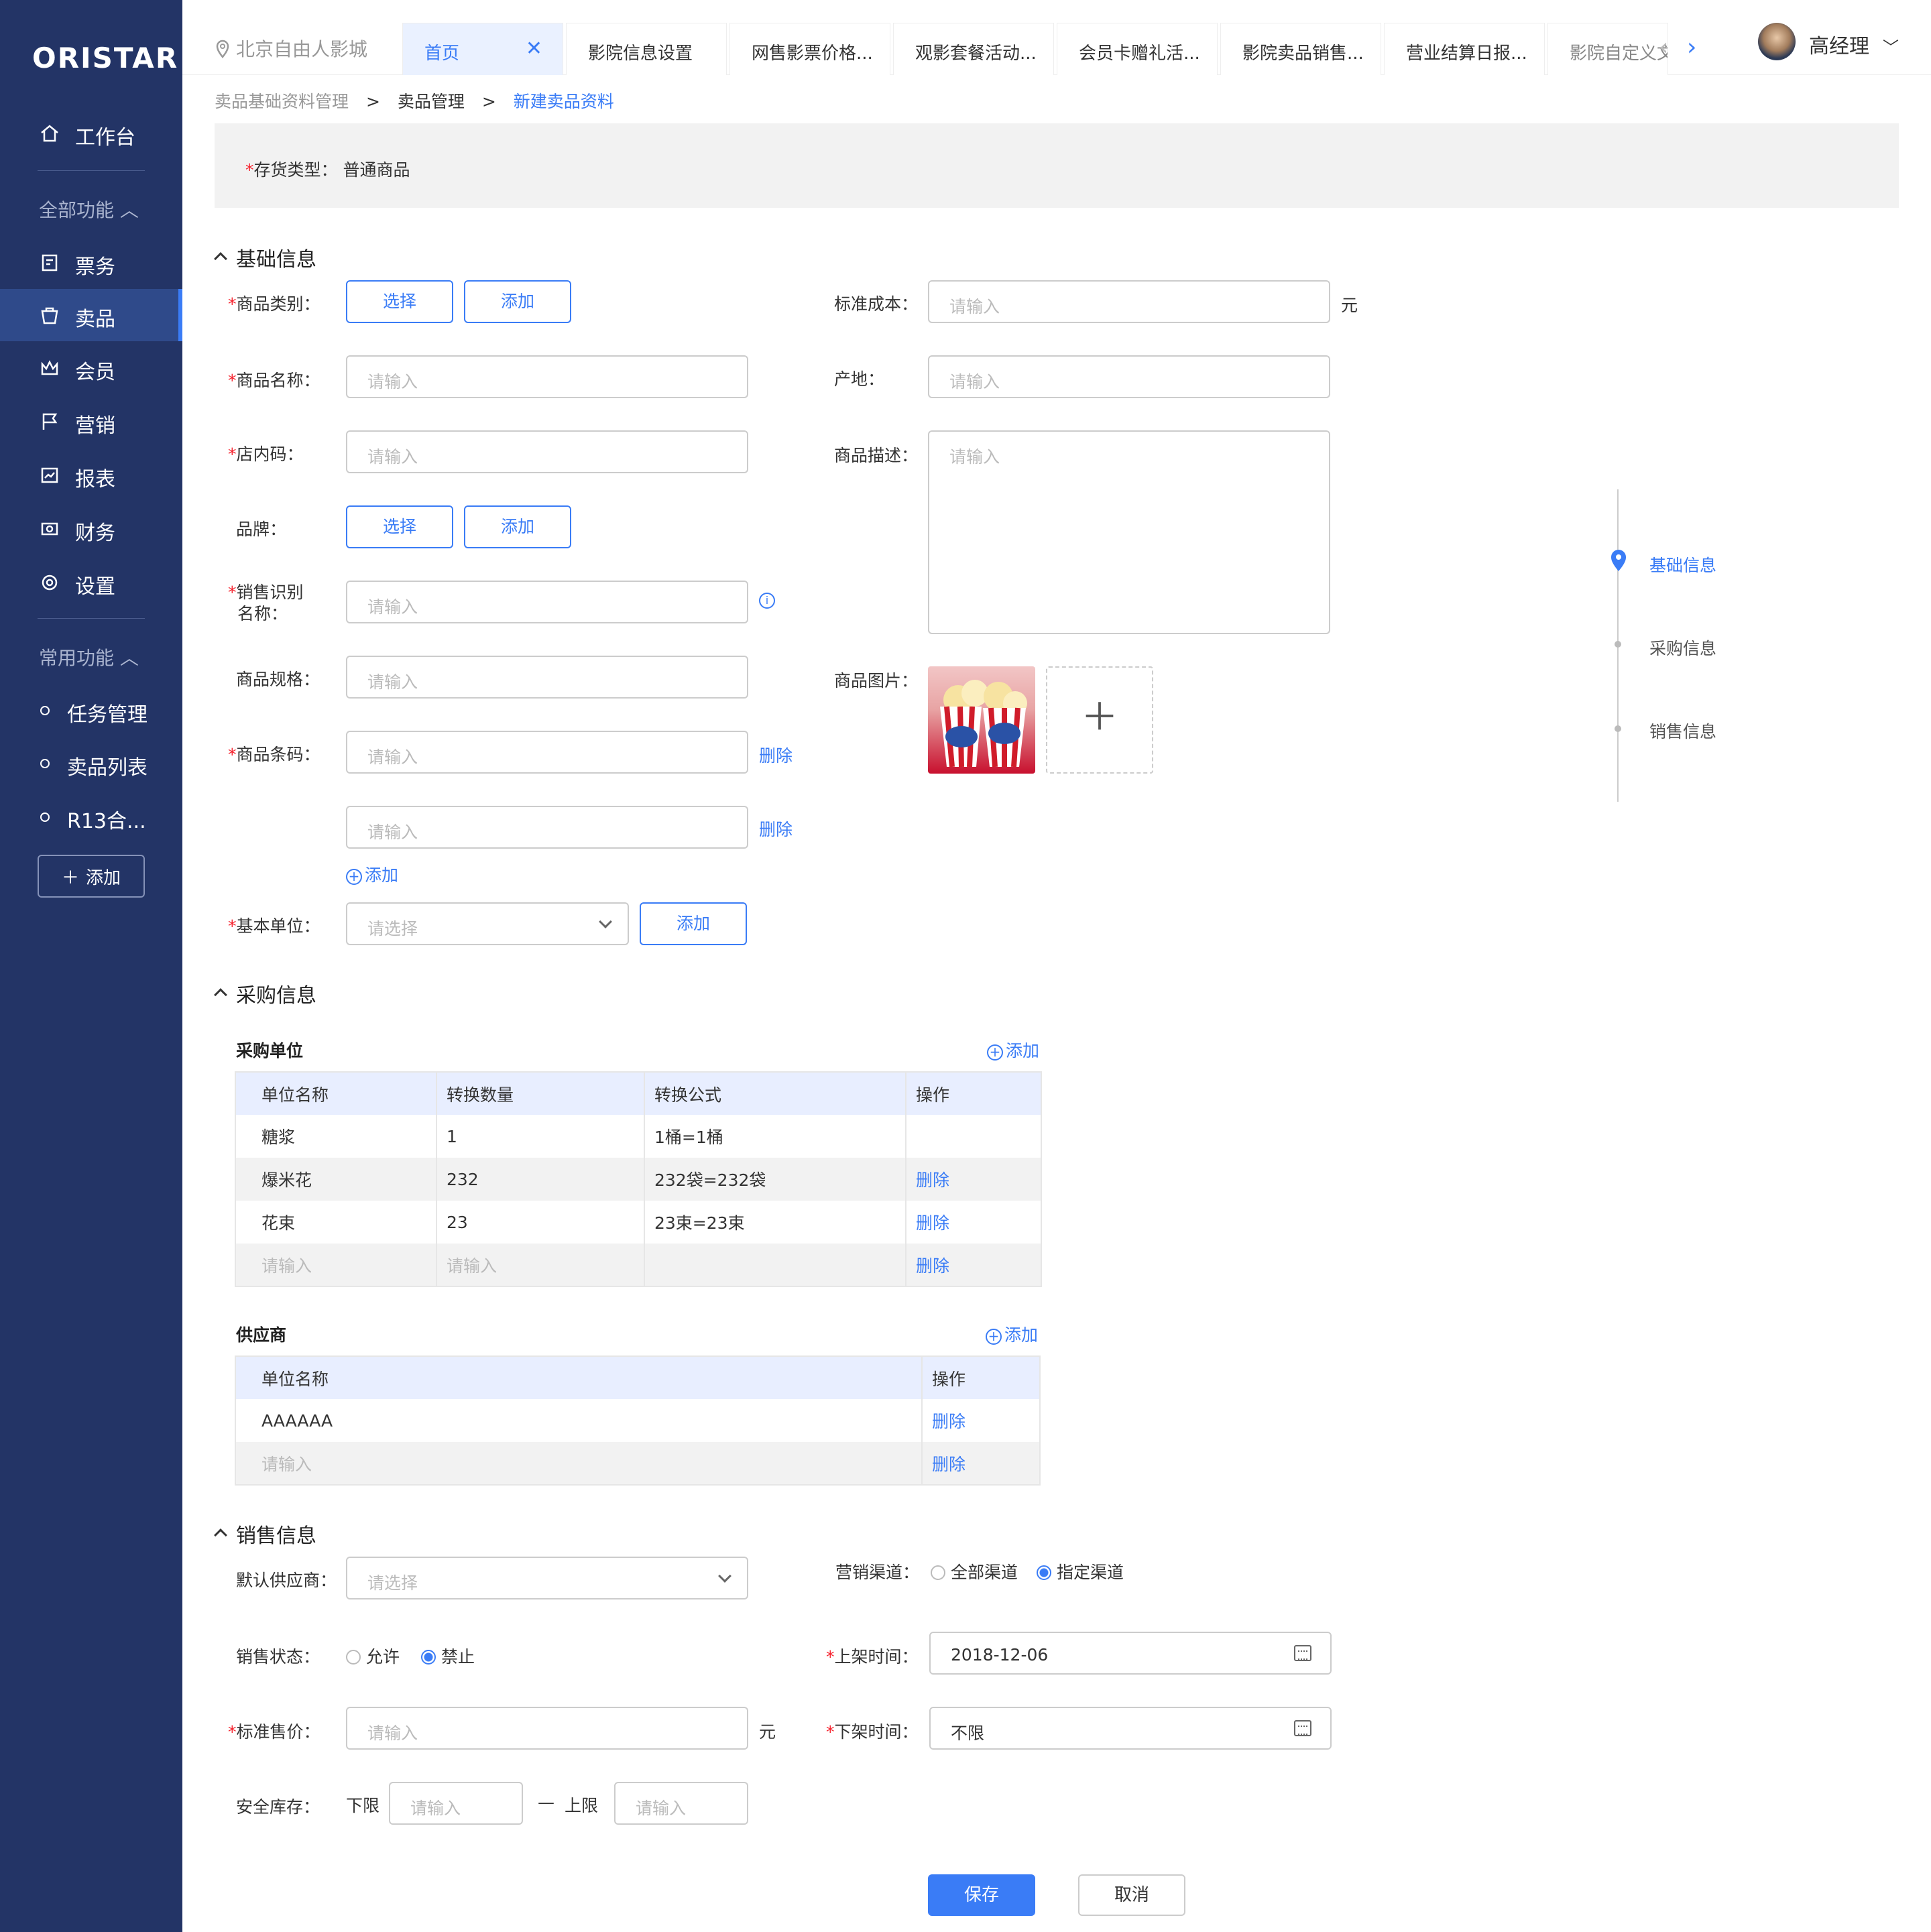  Describe the element at coordinates (534, 48) in the screenshot. I see `close-icon: ✕` at that location.